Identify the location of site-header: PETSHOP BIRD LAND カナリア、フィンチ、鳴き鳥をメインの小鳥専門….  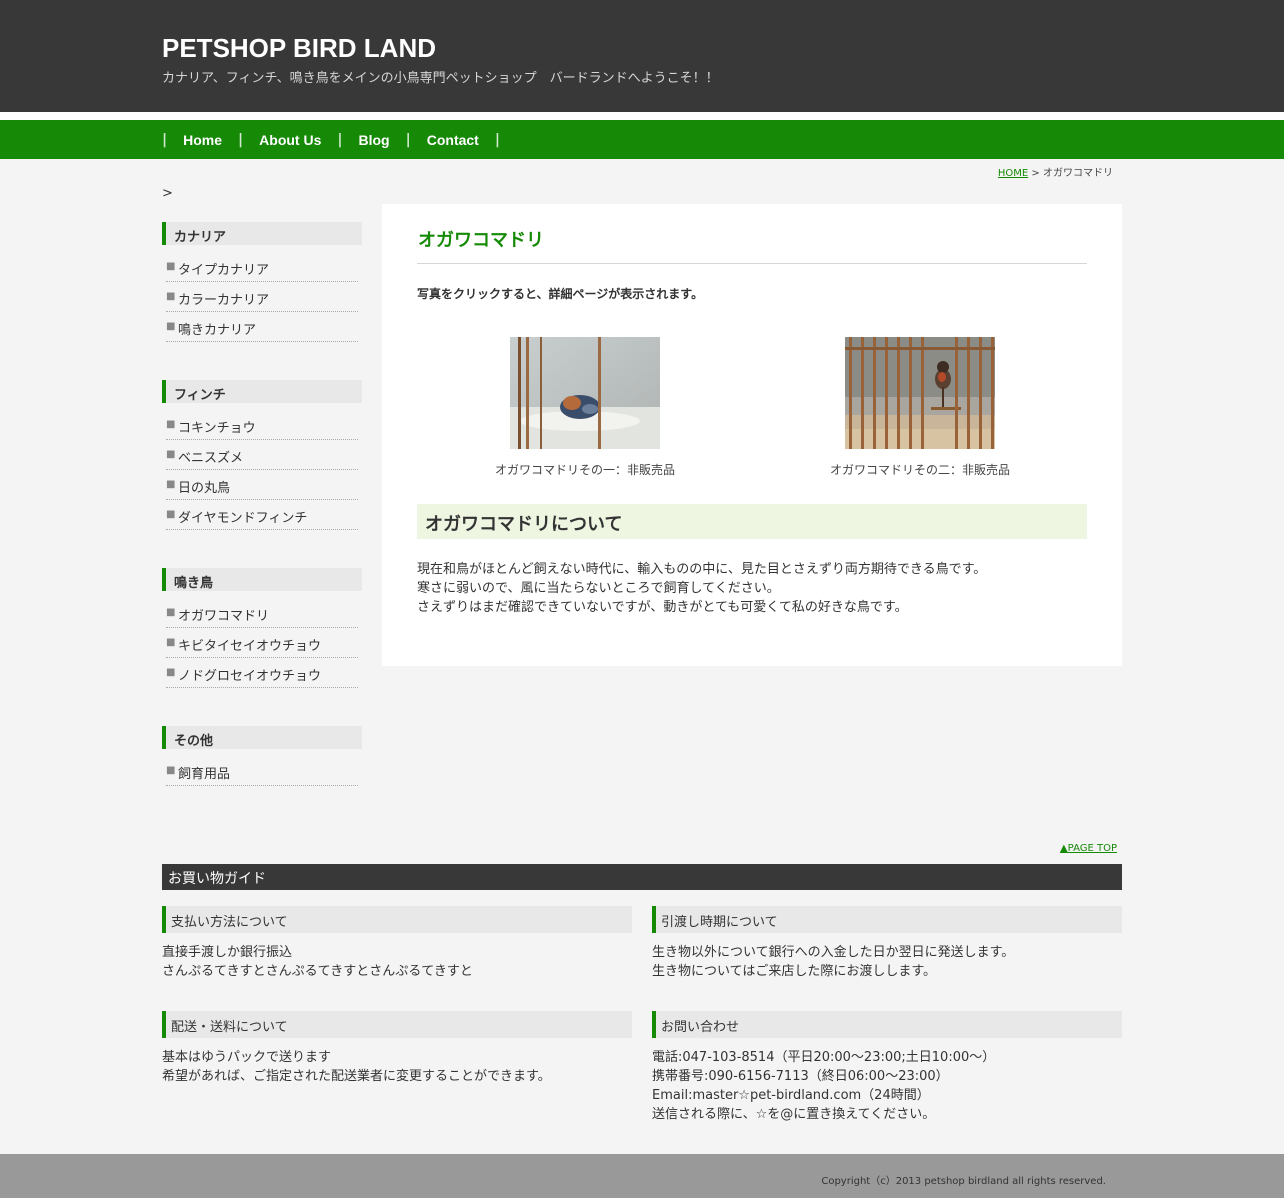
(642, 56).